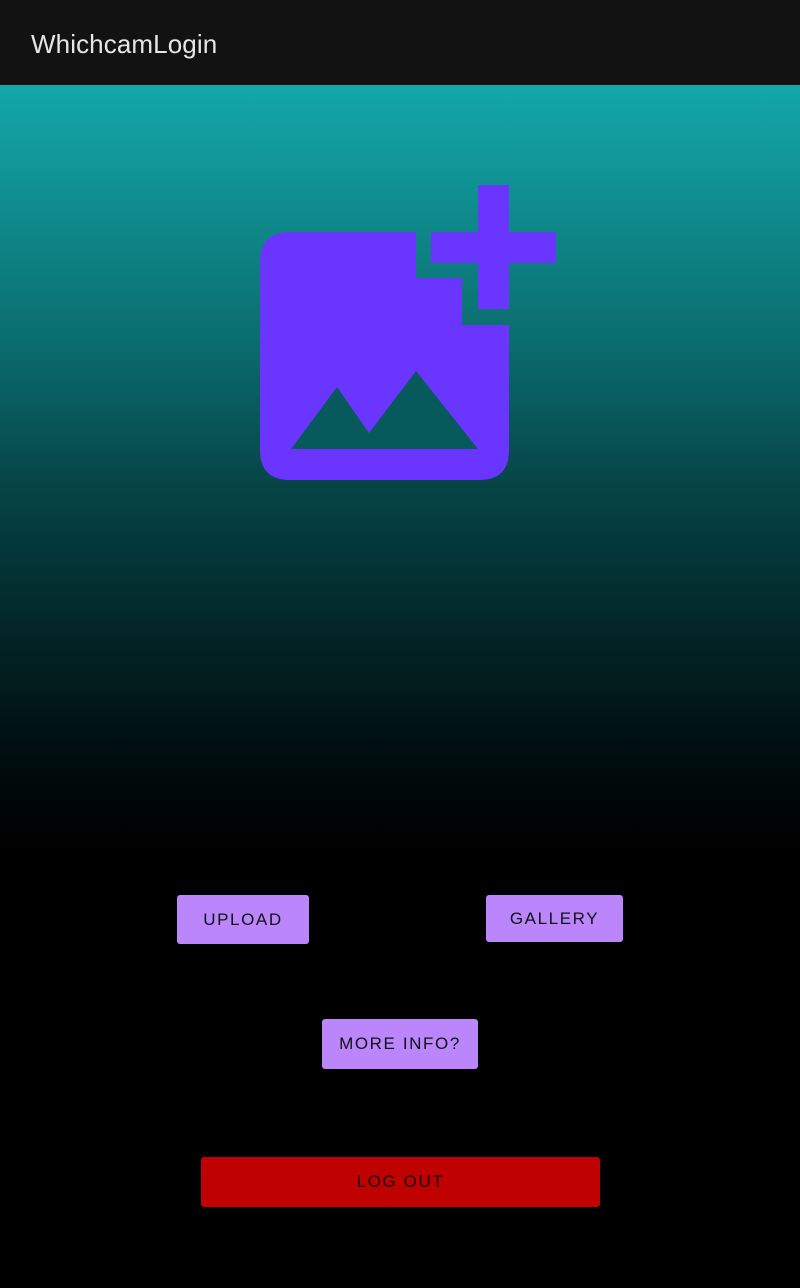  What do you see at coordinates (408, 332) in the screenshot?
I see `add-photo-icon` at bounding box center [408, 332].